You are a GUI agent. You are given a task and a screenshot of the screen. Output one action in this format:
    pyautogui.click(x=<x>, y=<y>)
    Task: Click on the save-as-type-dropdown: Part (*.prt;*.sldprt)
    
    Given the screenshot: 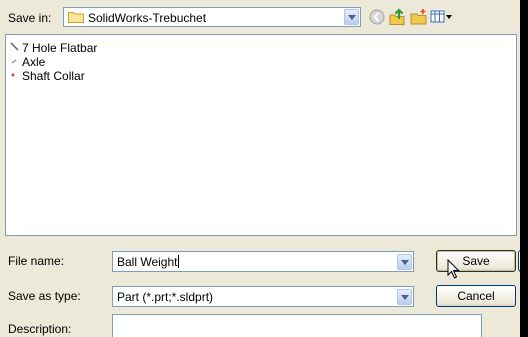 What is the action you would take?
    pyautogui.click(x=263, y=296)
    